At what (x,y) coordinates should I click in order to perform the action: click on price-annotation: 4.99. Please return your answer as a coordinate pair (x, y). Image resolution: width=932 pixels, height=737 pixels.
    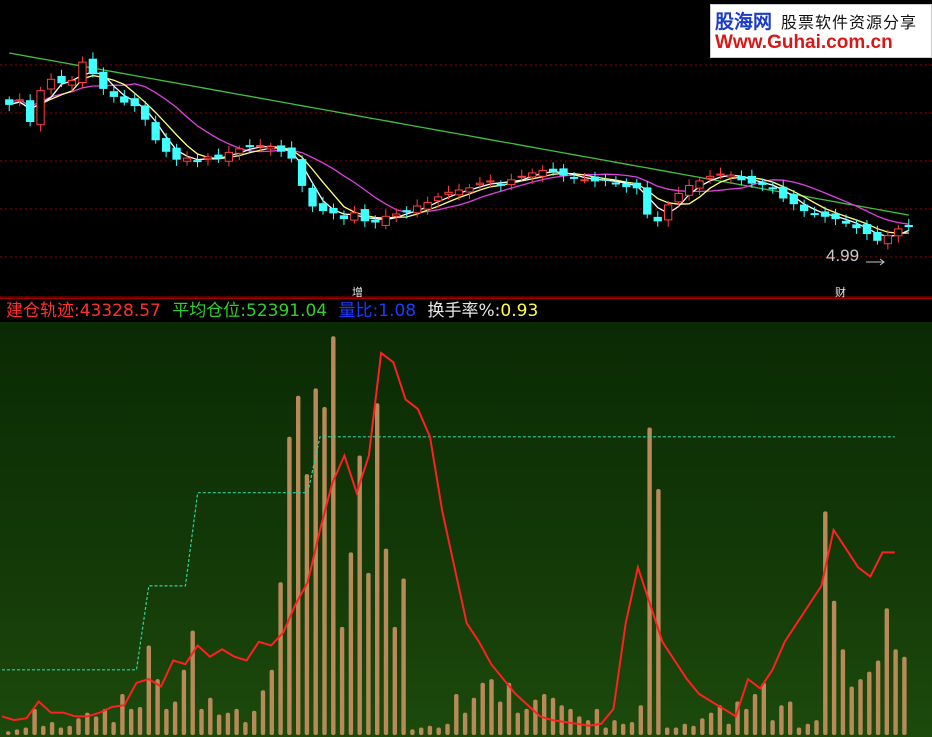
    Looking at the image, I should click on (843, 255).